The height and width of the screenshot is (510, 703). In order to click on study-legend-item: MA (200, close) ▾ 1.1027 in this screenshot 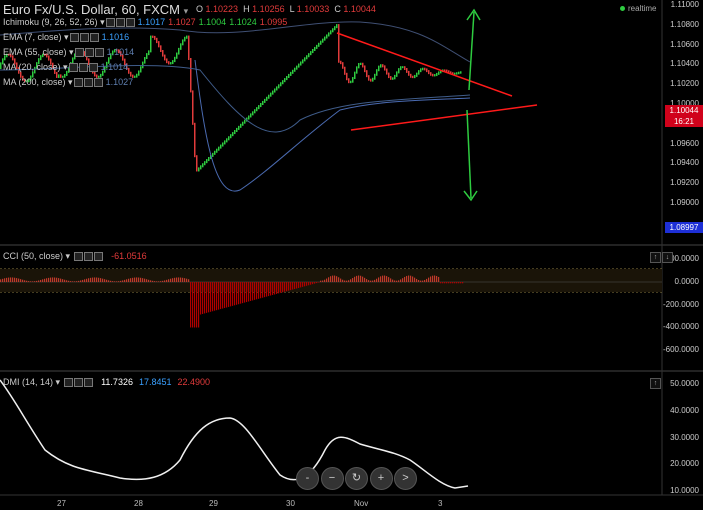, I will do `click(68, 82)`.